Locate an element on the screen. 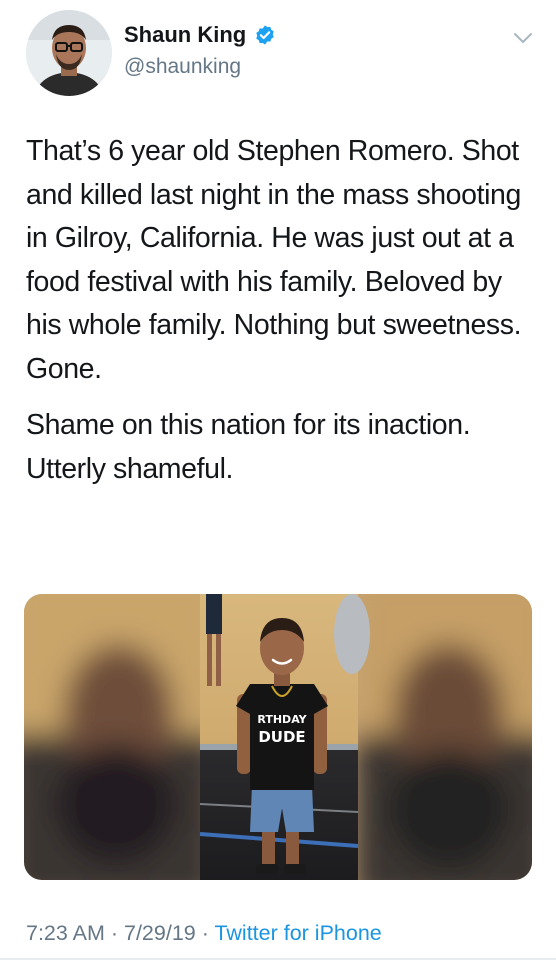 The image size is (556, 960). verified-badge-icon is located at coordinates (265, 35).